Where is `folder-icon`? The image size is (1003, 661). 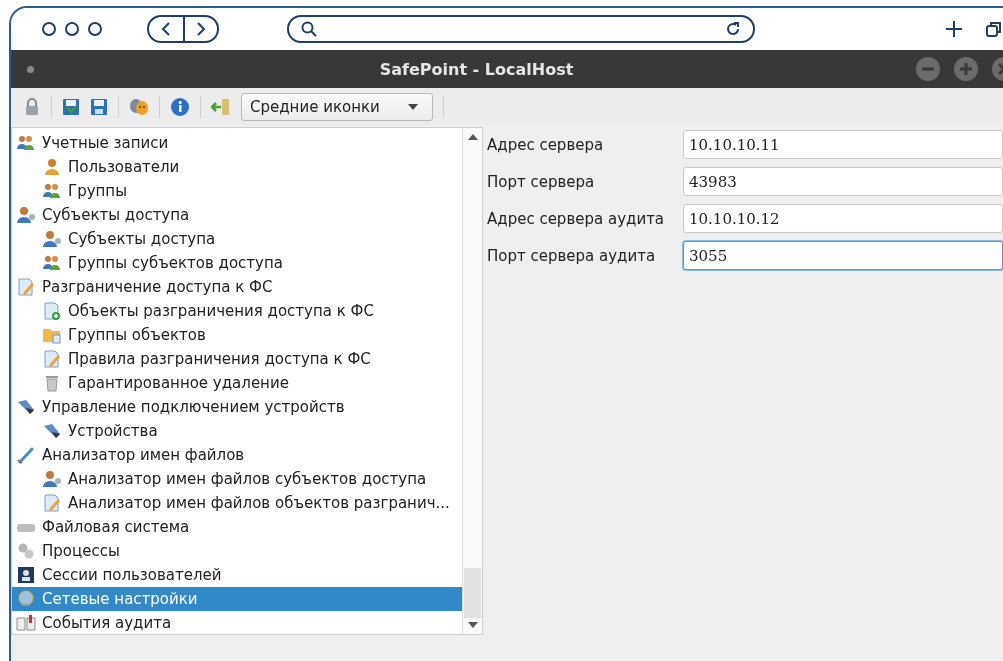 folder-icon is located at coordinates (52, 335).